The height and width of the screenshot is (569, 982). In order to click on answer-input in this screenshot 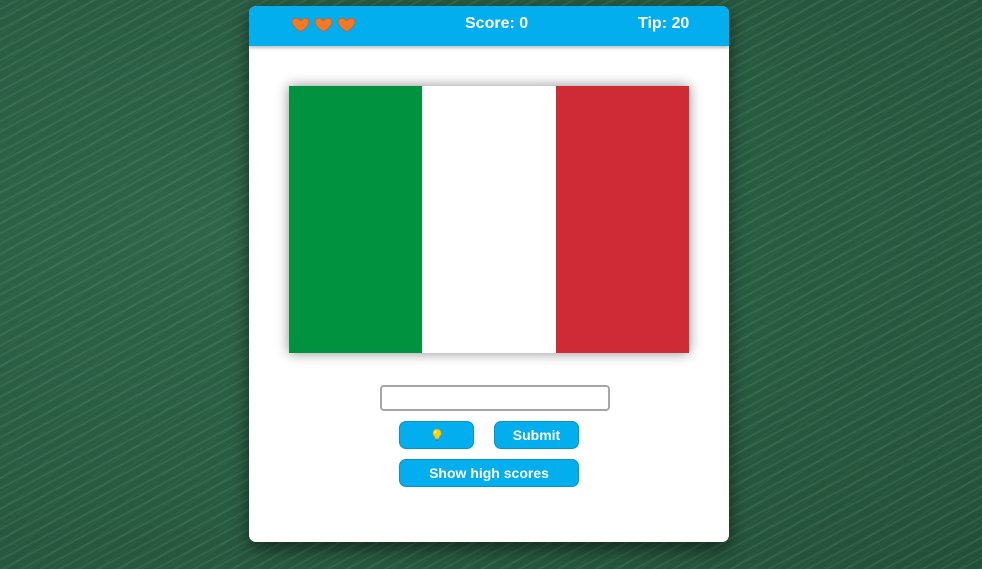, I will do `click(495, 398)`.